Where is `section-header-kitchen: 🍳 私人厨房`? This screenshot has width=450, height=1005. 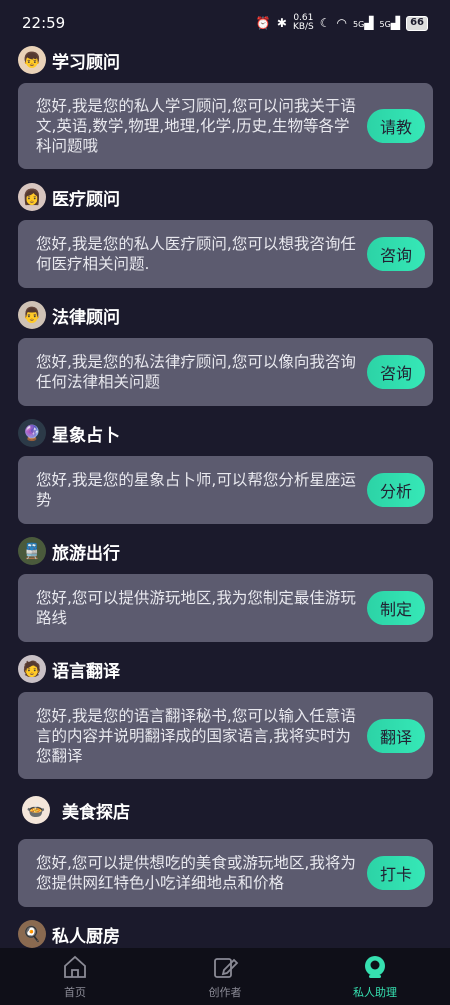
section-header-kitchen: 🍳 私人厨房 is located at coordinates (69, 932).